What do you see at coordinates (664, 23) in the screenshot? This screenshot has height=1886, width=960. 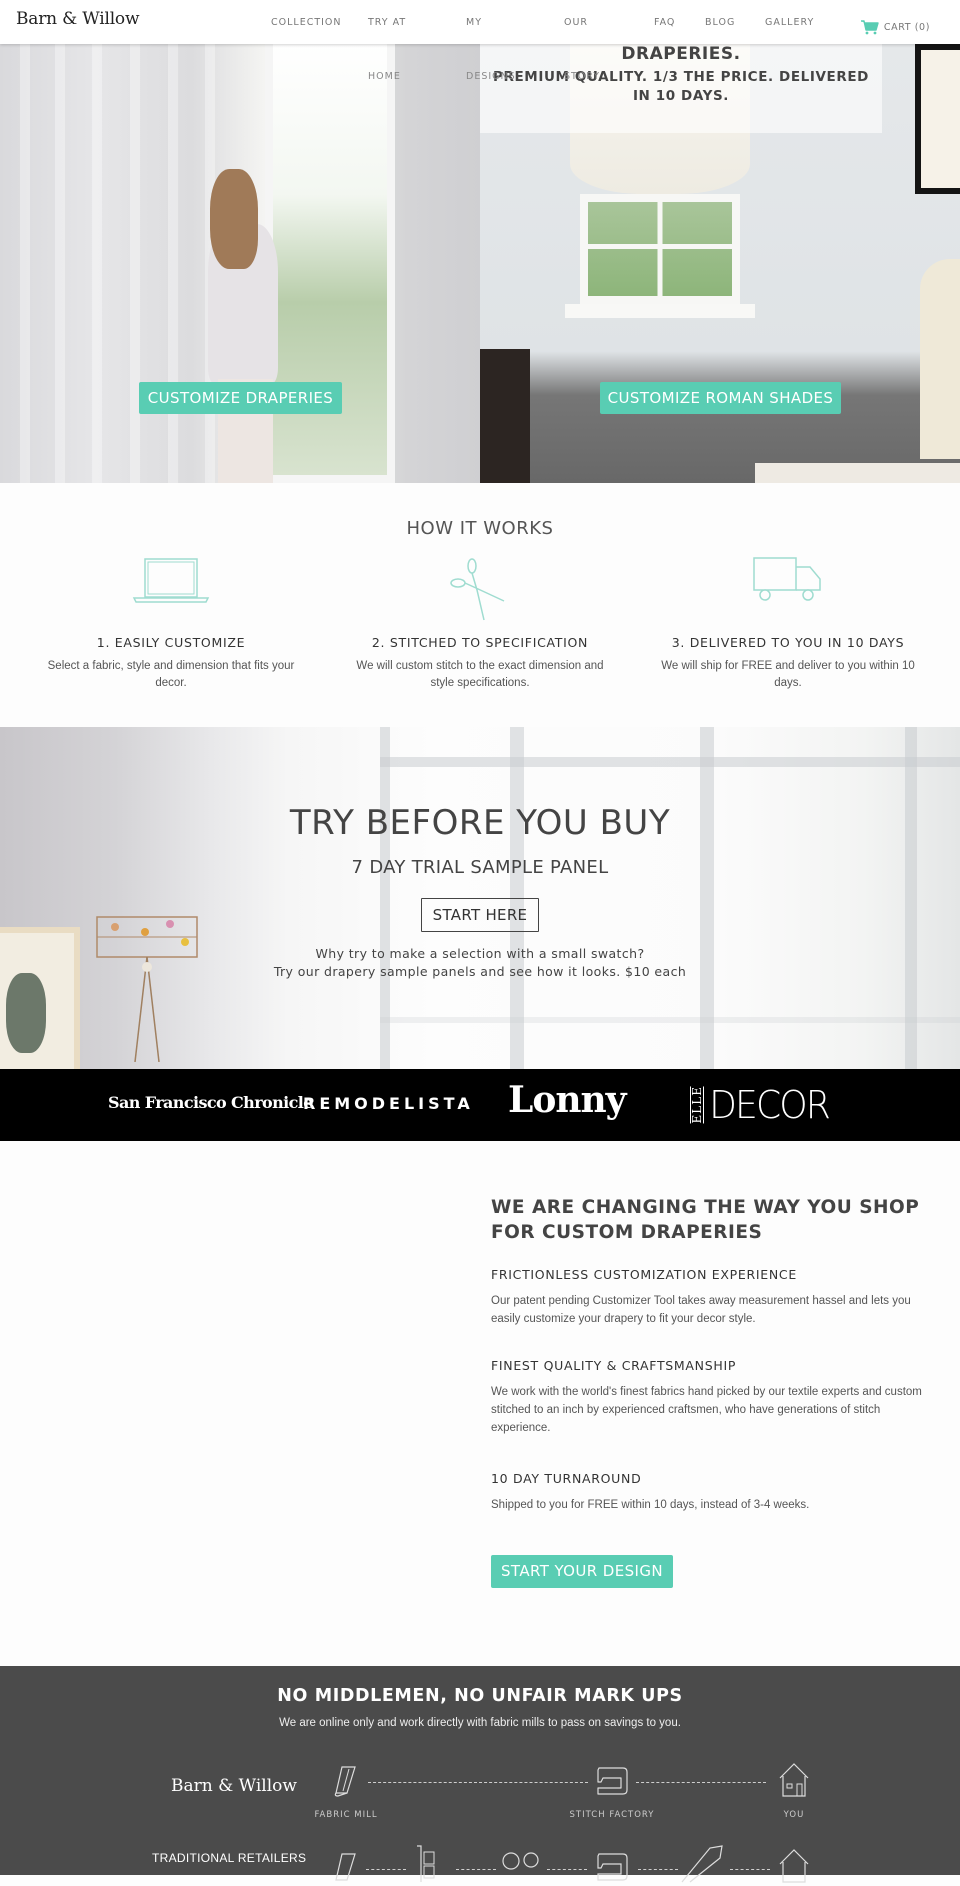 I see `nav-faq: FAQ` at bounding box center [664, 23].